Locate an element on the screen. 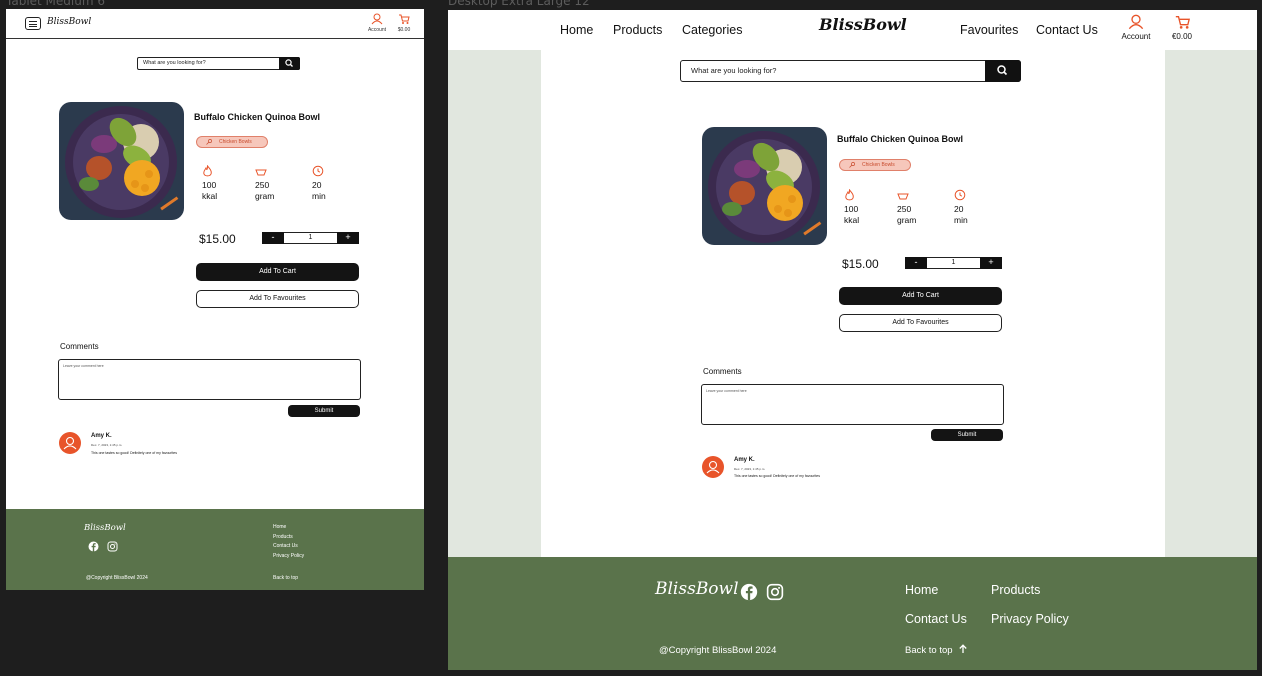 The width and height of the screenshot is (1262, 676). nav-products: Products is located at coordinates (637, 30).